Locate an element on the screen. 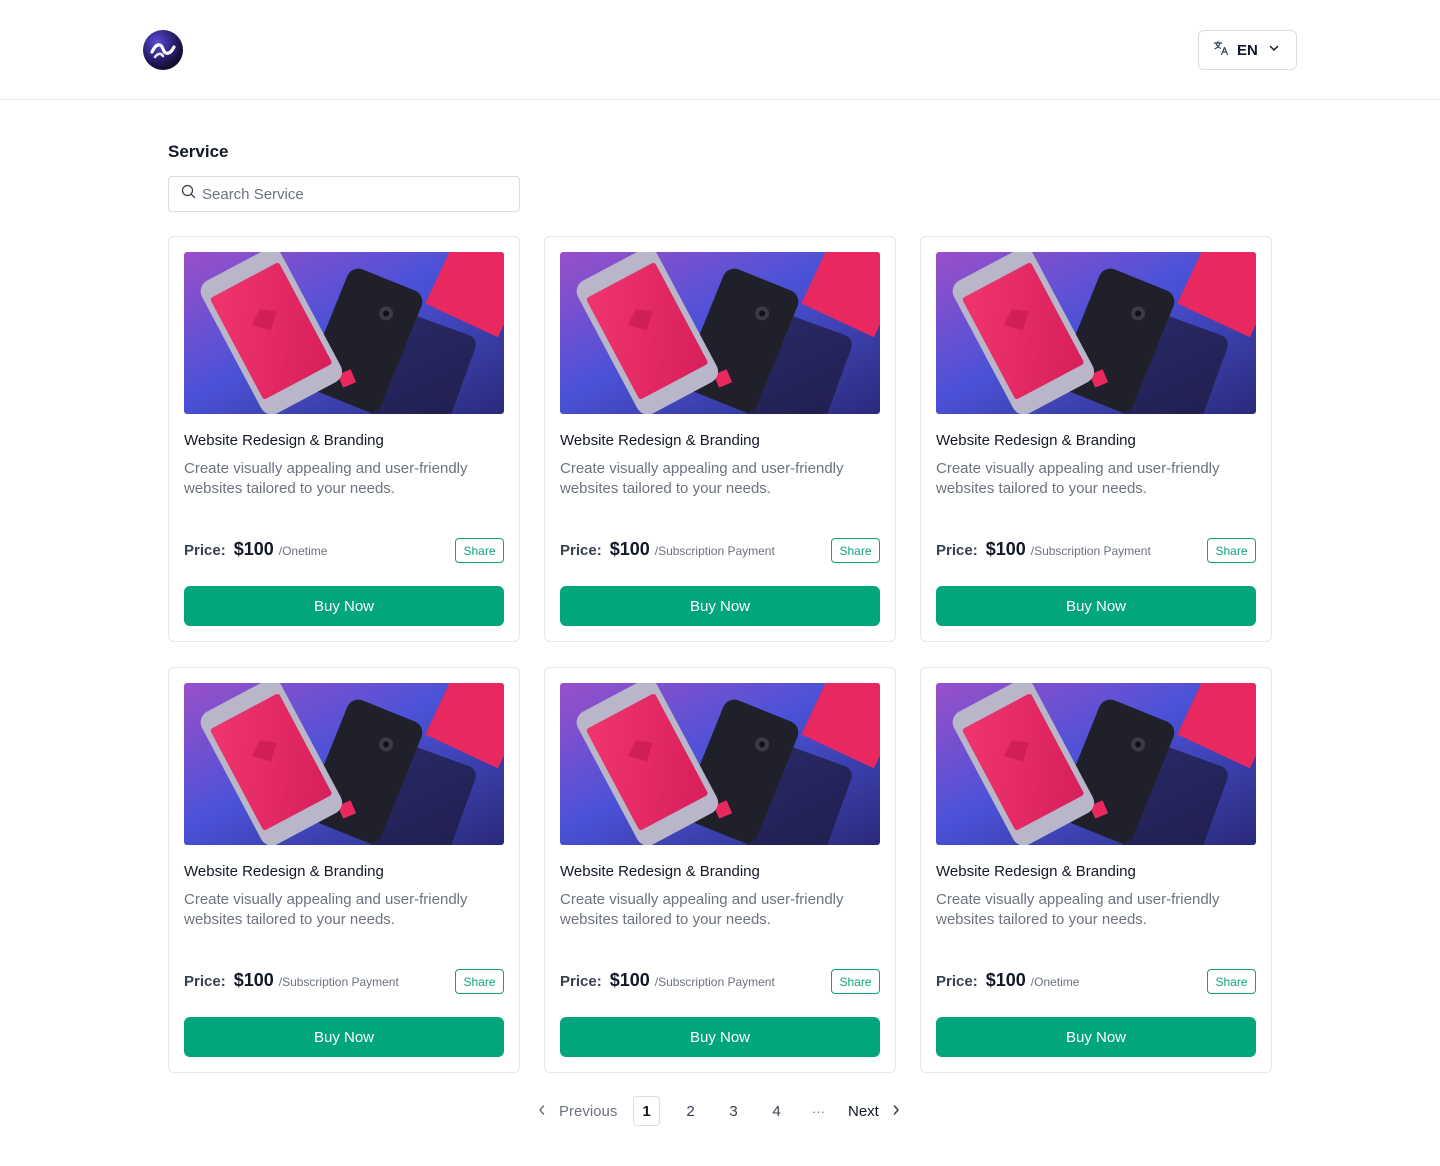 The image size is (1440, 1166). pagination-ellipsis: ··· is located at coordinates (818, 1111).